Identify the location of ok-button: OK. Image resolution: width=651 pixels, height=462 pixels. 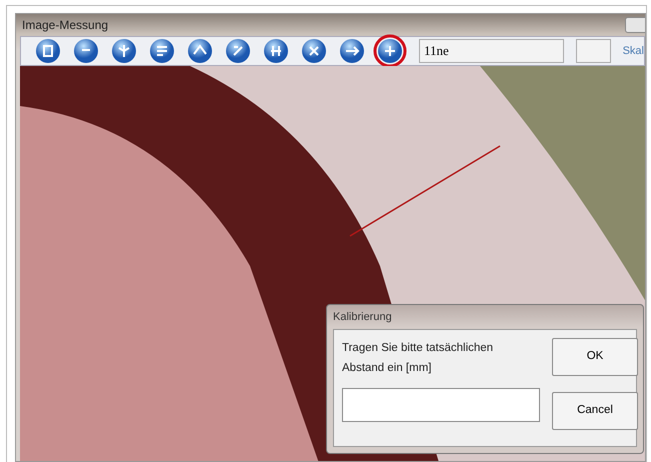
(595, 357).